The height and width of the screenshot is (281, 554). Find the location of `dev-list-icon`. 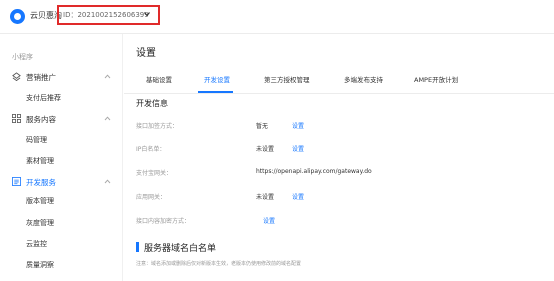

dev-list-icon is located at coordinates (16, 181).